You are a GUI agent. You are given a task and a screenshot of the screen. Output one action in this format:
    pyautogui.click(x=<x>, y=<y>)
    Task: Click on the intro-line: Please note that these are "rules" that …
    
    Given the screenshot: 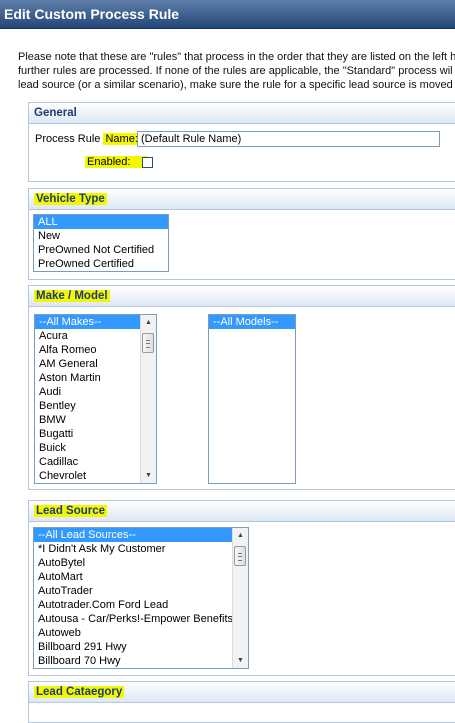 What is the action you would take?
    pyautogui.click(x=236, y=57)
    